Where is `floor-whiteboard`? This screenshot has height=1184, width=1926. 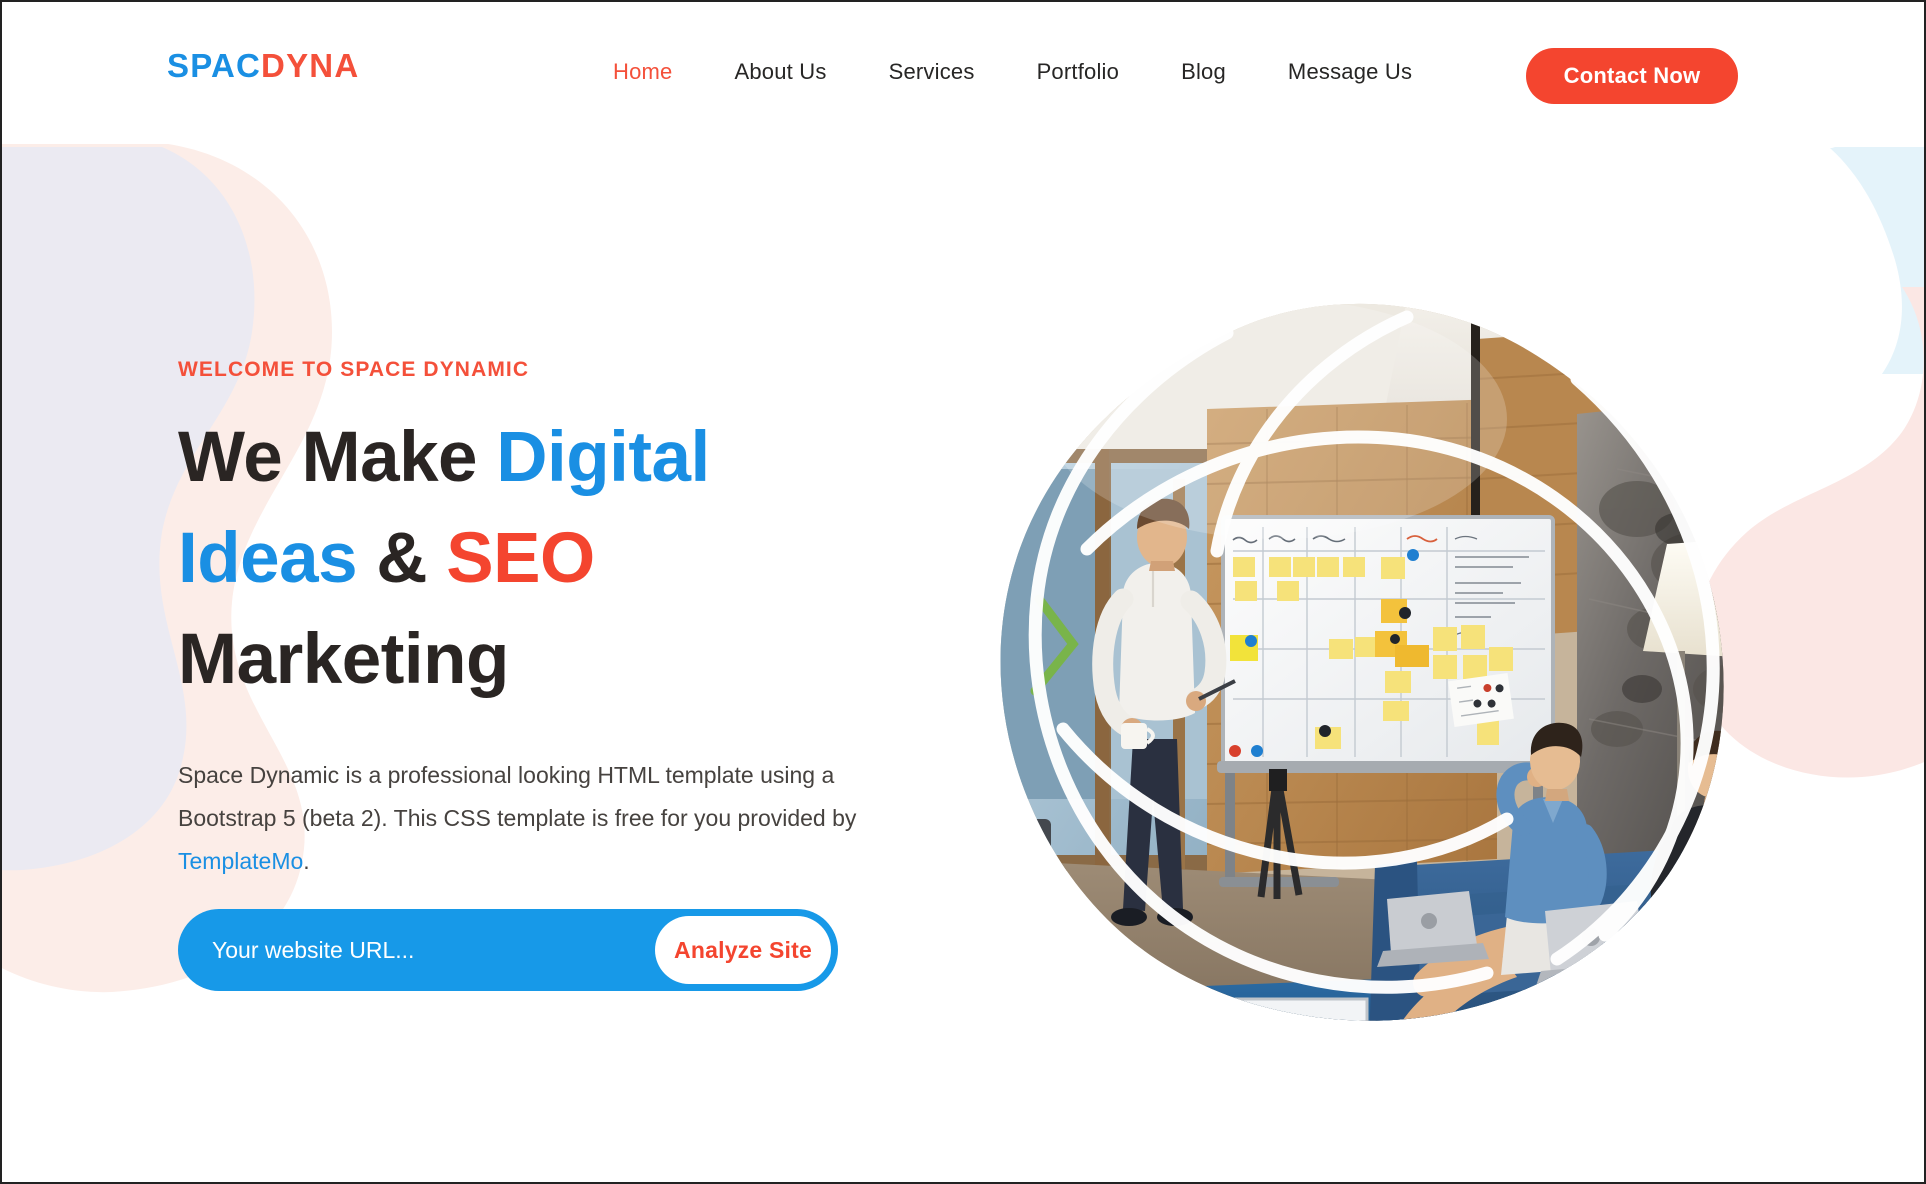
floor-whiteboard is located at coordinates (1237, 1009).